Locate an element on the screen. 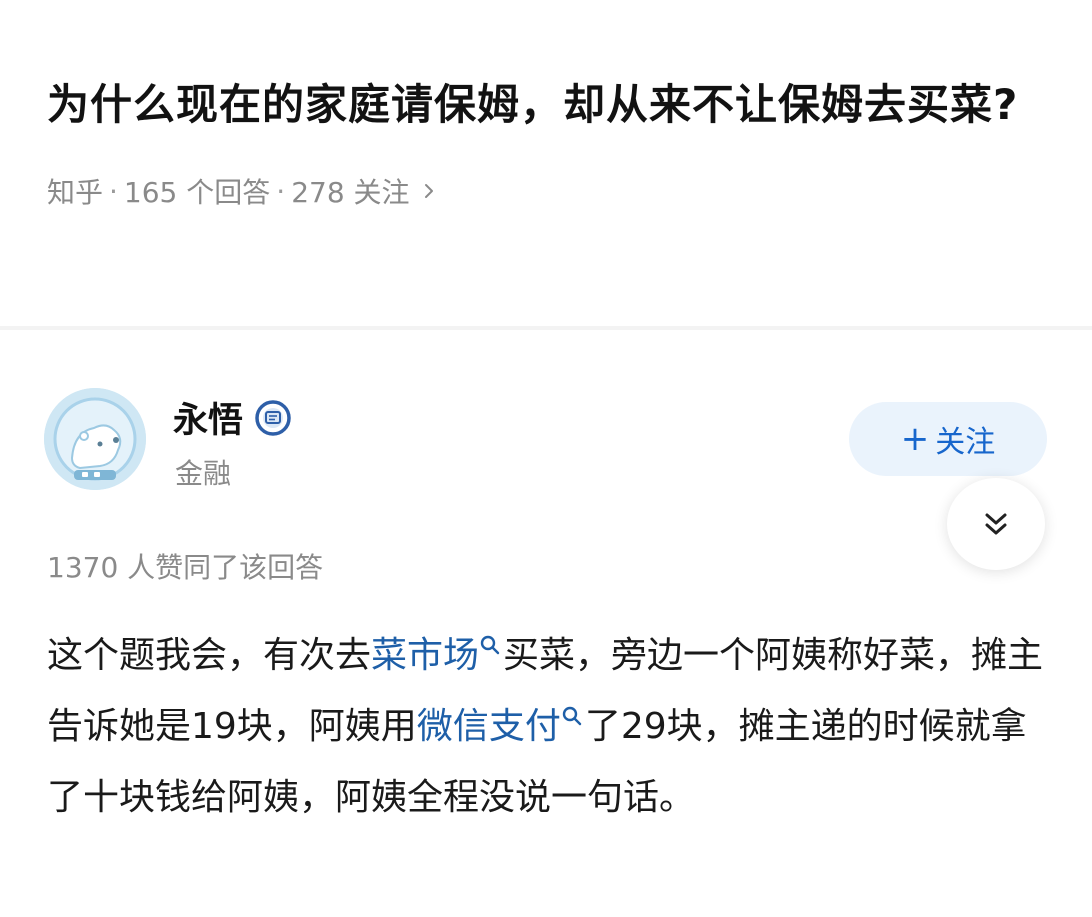  double-chevron-down-icon is located at coordinates (996, 524).